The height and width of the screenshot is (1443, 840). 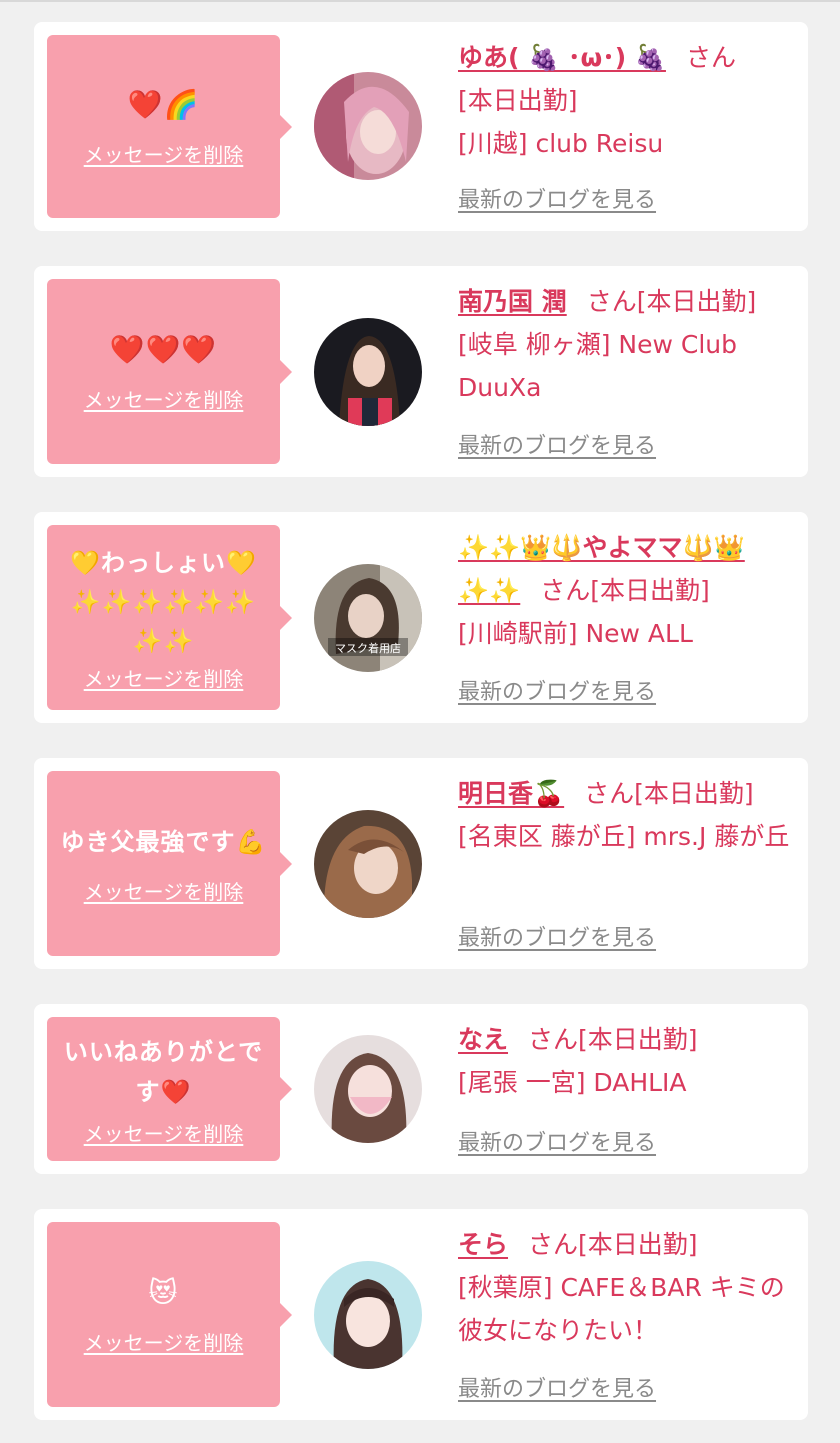 What do you see at coordinates (169, 371) in the screenshot?
I see `message-bubble: ❤️❤️❤️ メッセージを削除` at bounding box center [169, 371].